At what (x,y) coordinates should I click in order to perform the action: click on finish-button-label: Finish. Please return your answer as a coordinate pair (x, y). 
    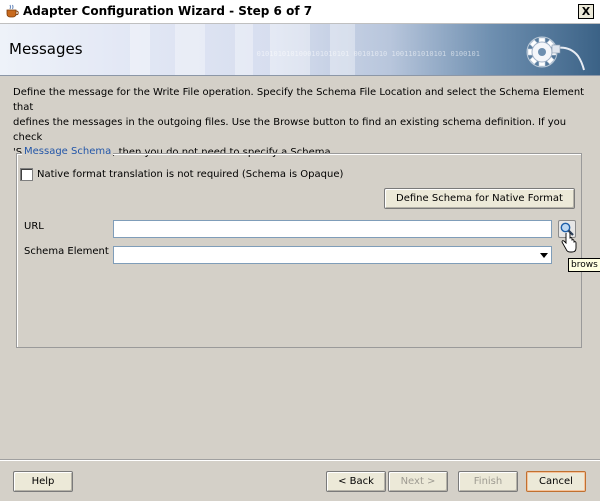
    Looking at the image, I should click on (488, 481).